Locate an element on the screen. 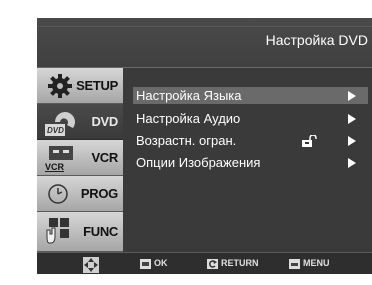 Image resolution: width=372 pixels, height=285 pixels. hint-ok-label: OK is located at coordinates (161, 263).